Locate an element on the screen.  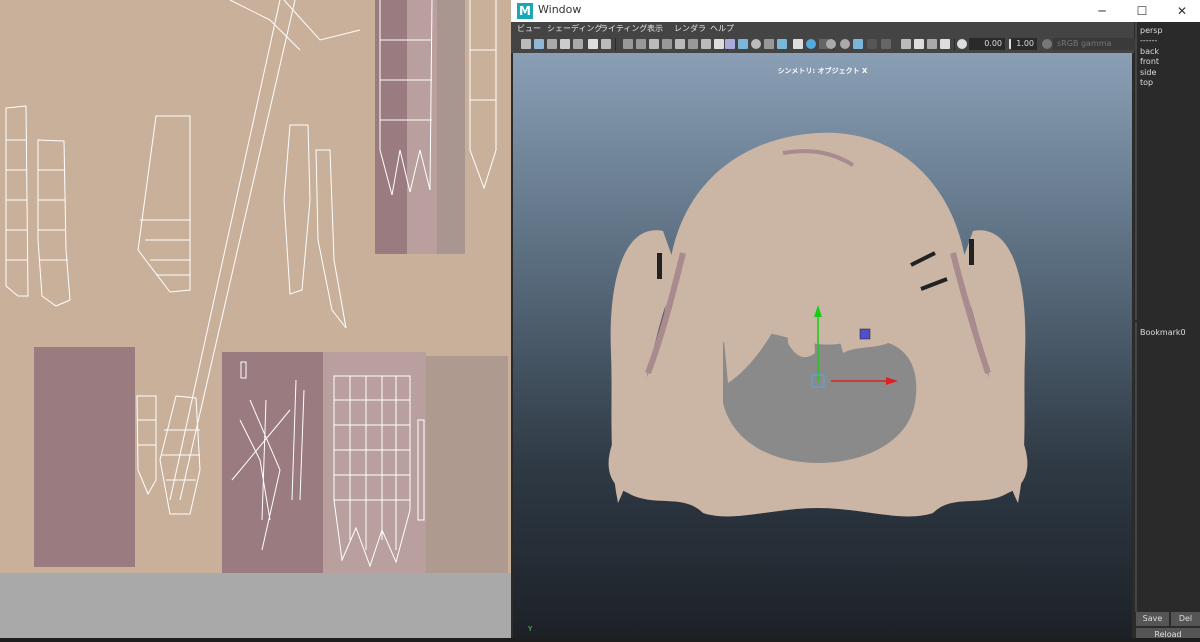
motion-blur-icon is located at coordinates (845, 44).